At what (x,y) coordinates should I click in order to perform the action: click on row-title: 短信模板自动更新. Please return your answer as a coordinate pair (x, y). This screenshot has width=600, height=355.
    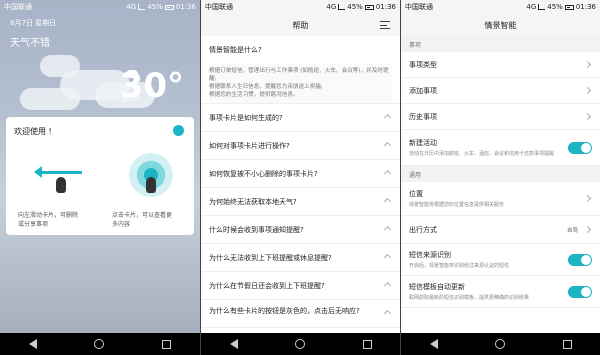
    Looking at the image, I should click on (437, 287).